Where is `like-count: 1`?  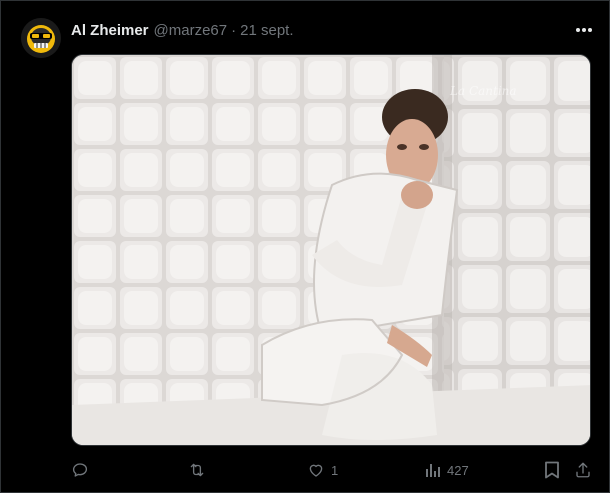
like-count: 1 is located at coordinates (335, 470).